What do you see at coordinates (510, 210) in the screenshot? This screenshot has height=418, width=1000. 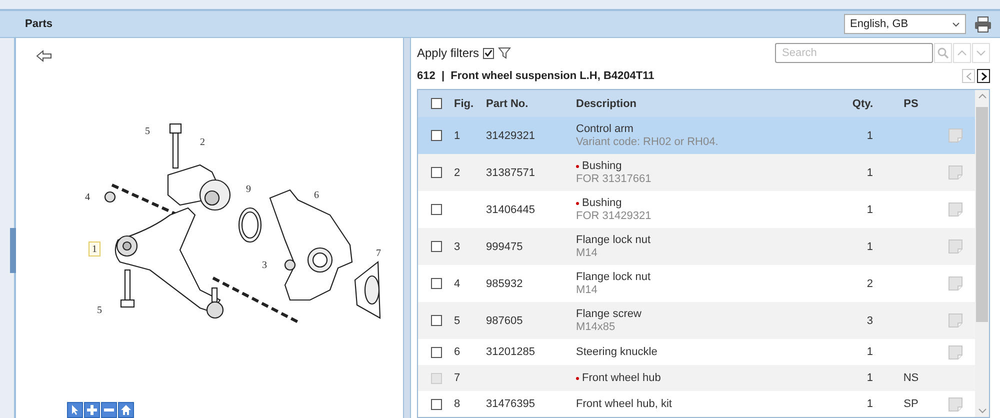 I see `table-cell: 31406445` at bounding box center [510, 210].